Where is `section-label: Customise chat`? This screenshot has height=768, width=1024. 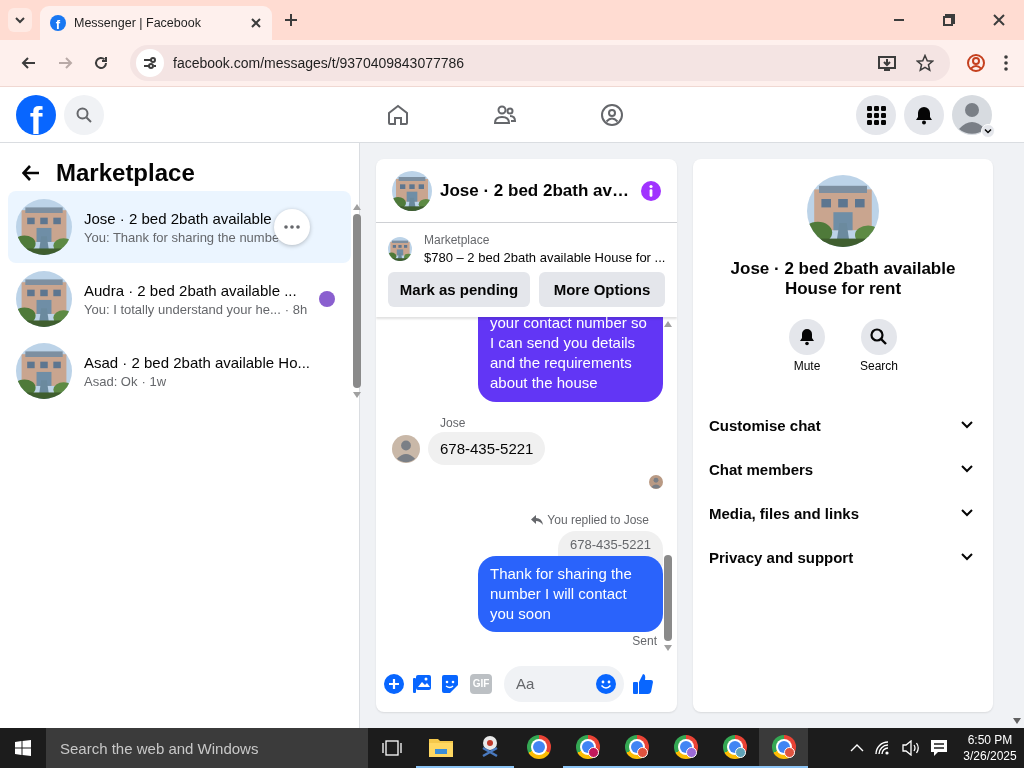
section-label: Customise chat is located at coordinates (765, 425).